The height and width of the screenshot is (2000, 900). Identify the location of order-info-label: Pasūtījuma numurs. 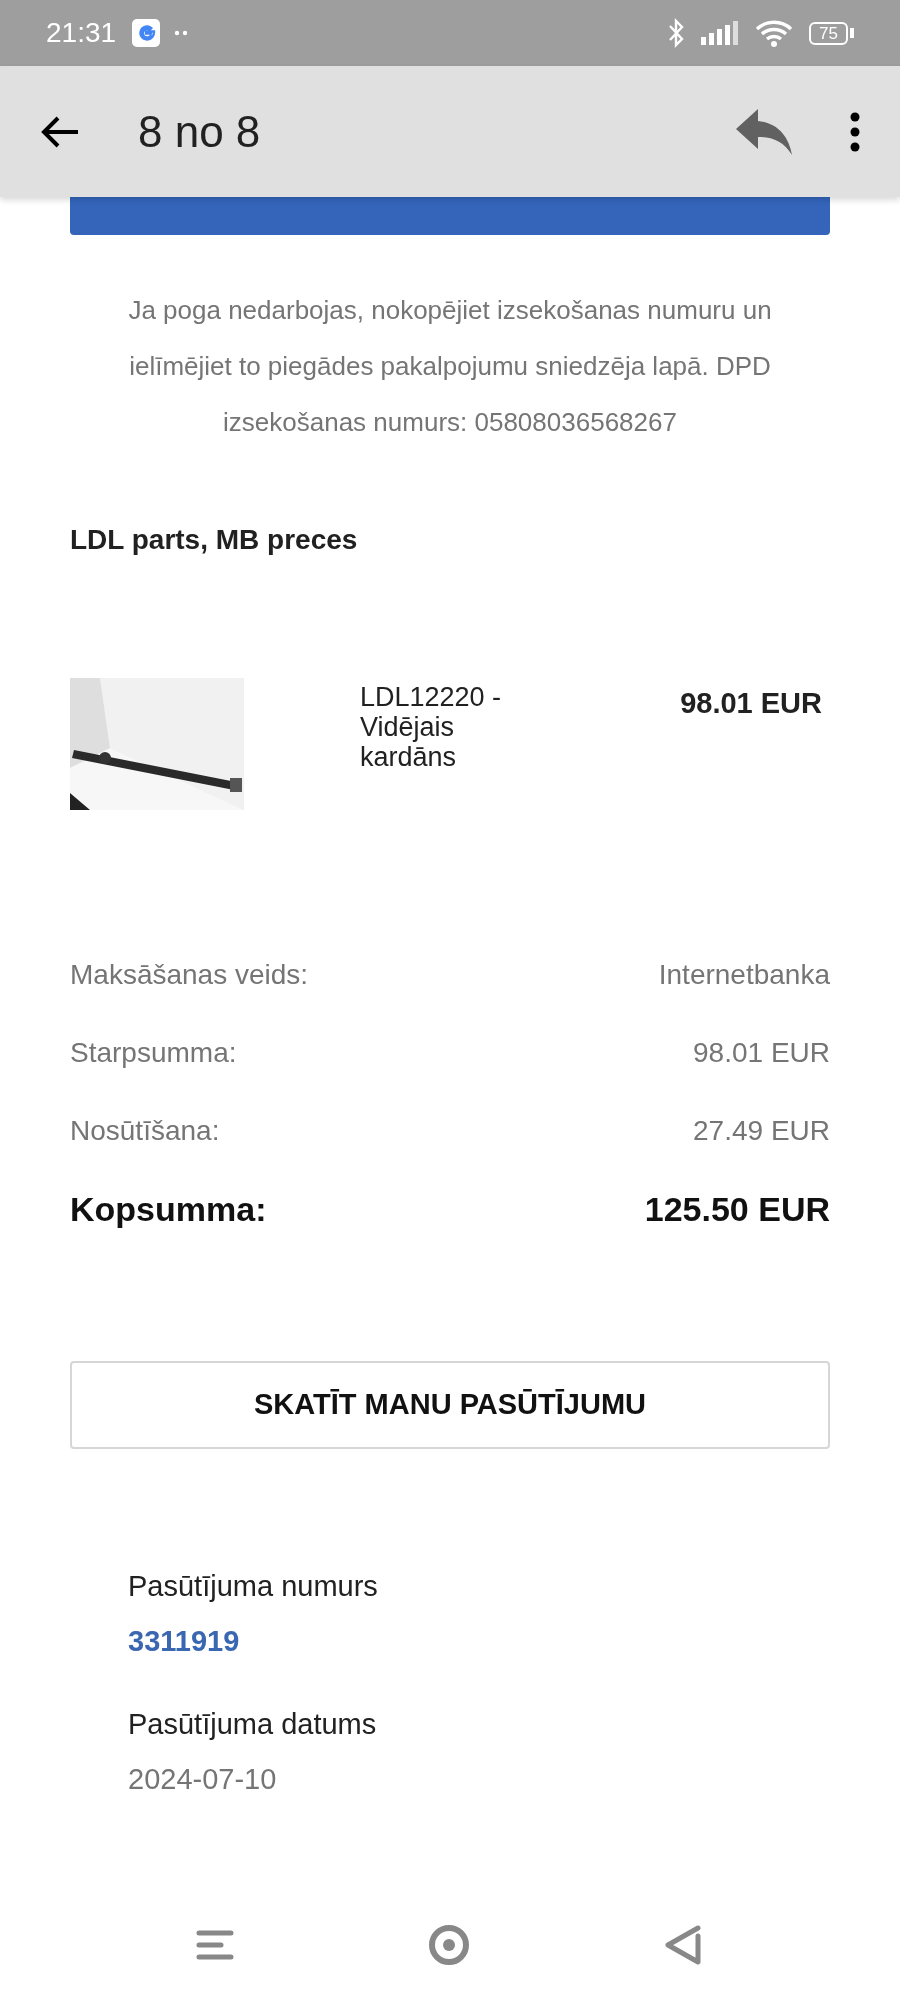
(253, 1586).